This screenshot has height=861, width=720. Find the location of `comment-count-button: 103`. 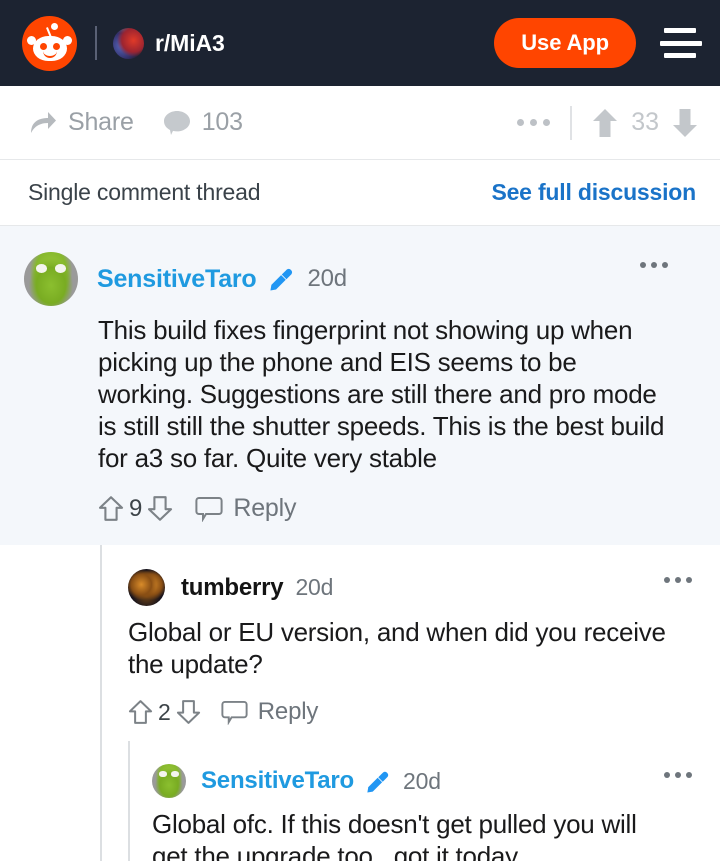

comment-count-button: 103 is located at coordinates (203, 122).